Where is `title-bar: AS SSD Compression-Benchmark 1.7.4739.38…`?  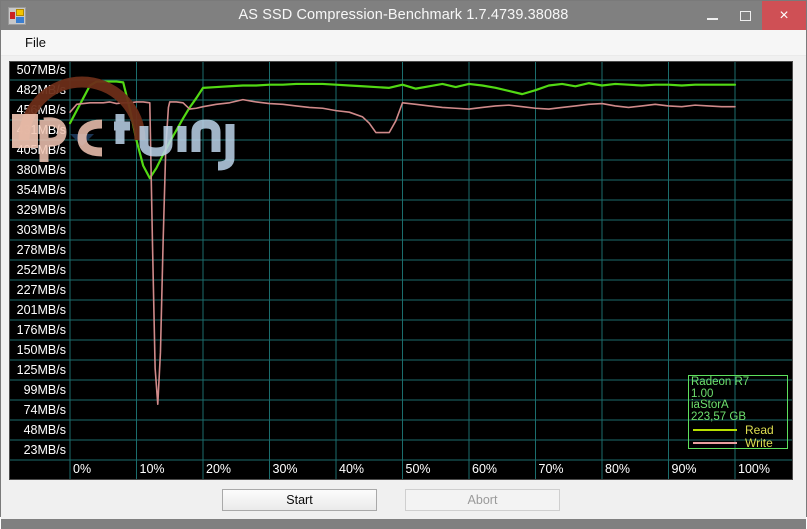
title-bar: AS SSD Compression-Benchmark 1.7.4739.38… is located at coordinates (403, 15).